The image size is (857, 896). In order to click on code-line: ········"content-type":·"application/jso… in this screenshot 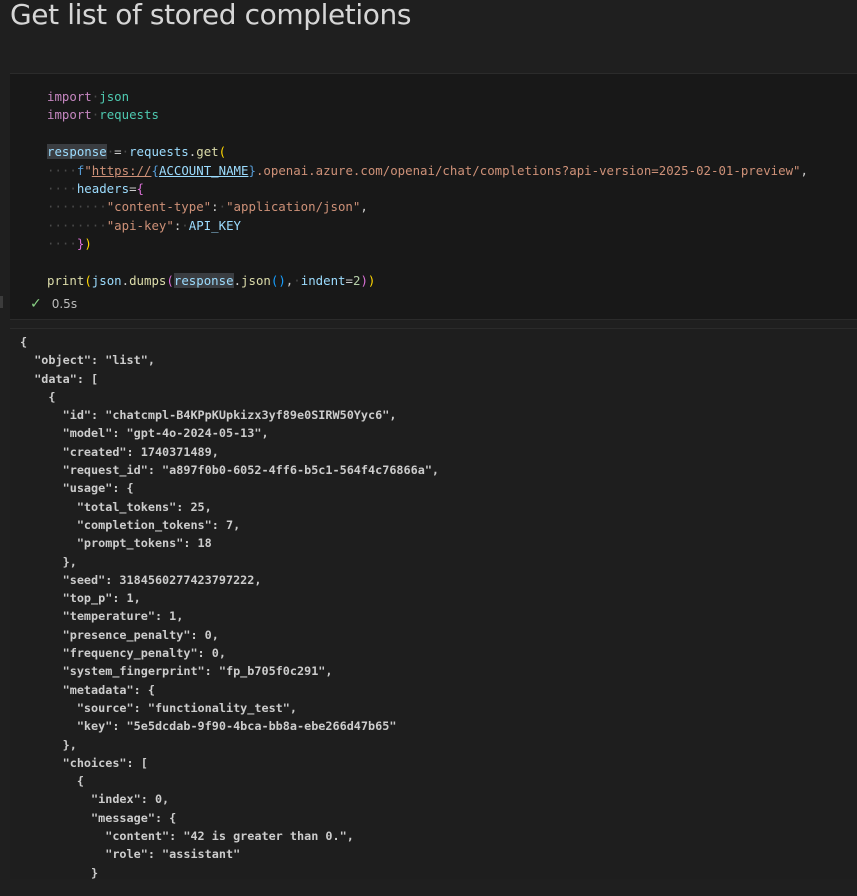, I will do `click(207, 207)`.